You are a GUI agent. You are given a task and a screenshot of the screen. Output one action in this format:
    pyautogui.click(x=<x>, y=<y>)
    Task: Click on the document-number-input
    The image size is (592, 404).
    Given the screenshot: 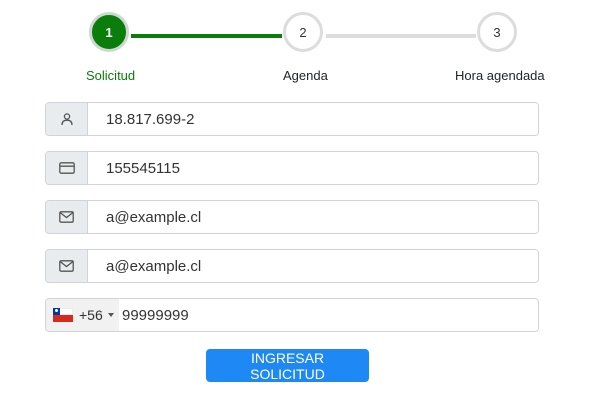 What is the action you would take?
    pyautogui.click(x=313, y=168)
    